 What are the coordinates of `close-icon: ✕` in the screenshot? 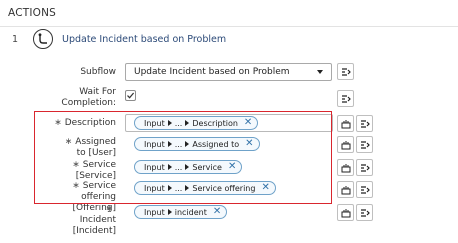 It's located at (217, 212).